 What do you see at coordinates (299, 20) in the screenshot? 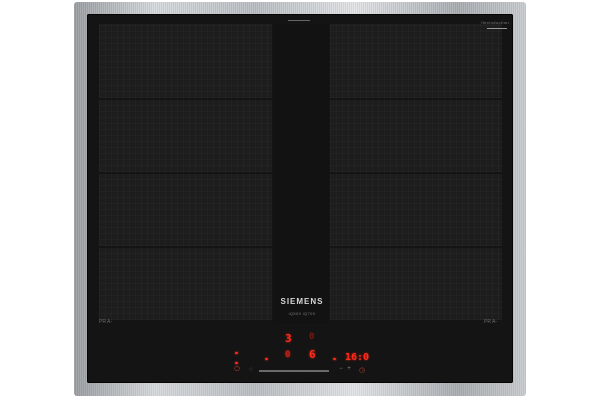
I see `top-center-mark` at bounding box center [299, 20].